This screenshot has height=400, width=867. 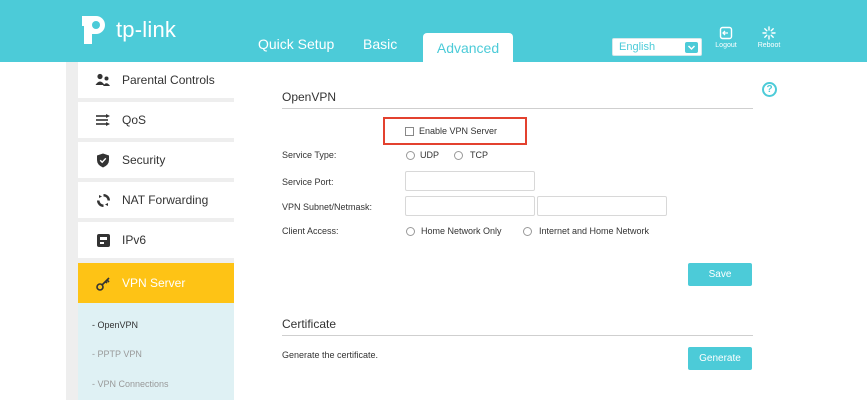 I want to click on sidebar-item-parental-controls: Parental Controls, so click(x=156, y=80).